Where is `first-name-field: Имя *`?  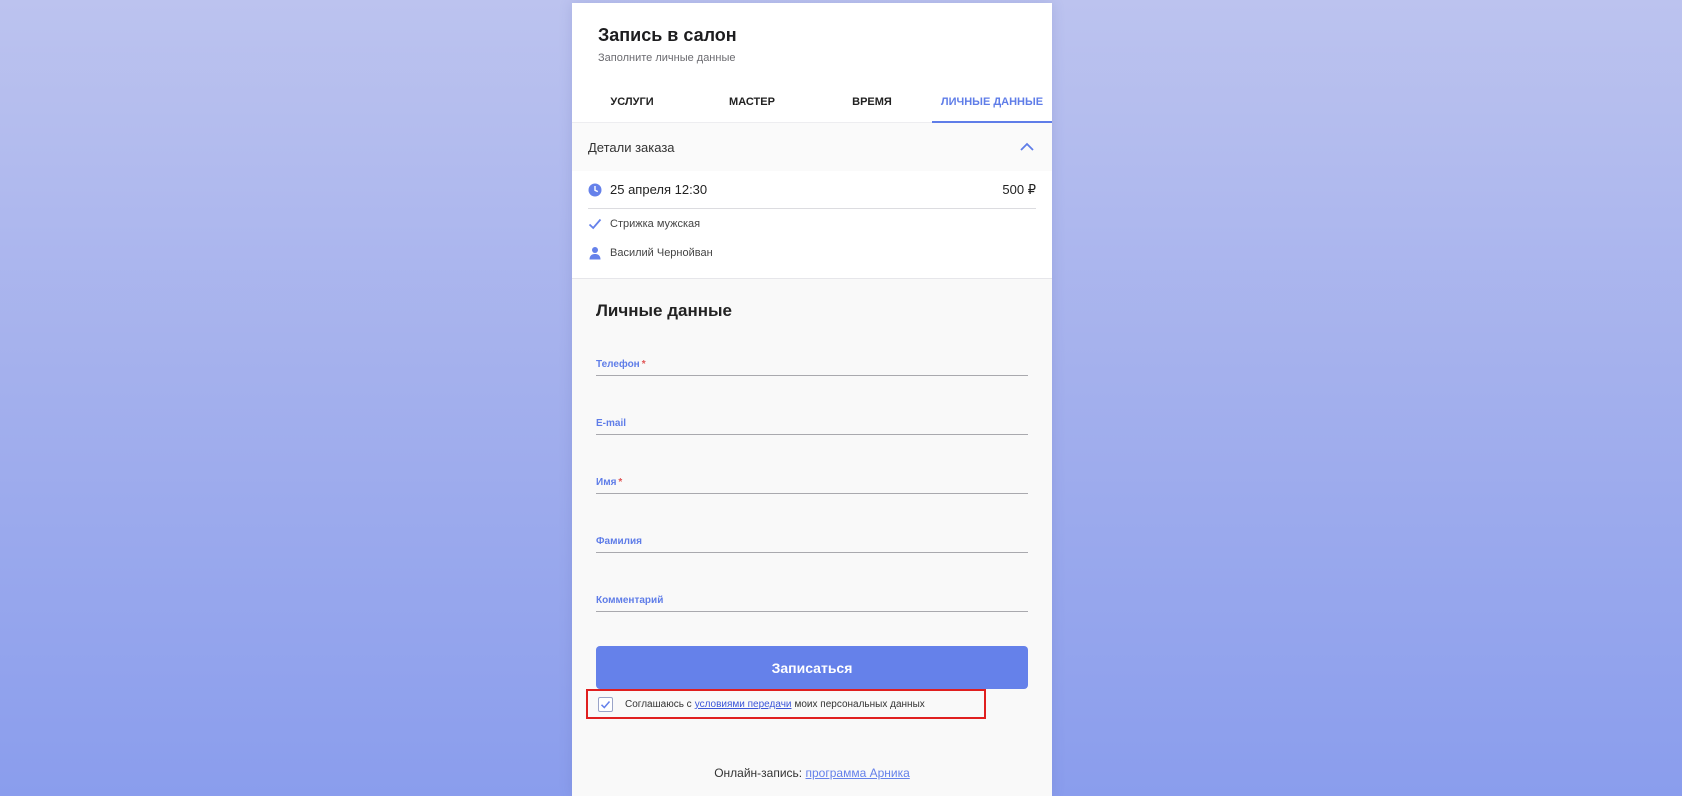
first-name-field: Имя * is located at coordinates (814, 464).